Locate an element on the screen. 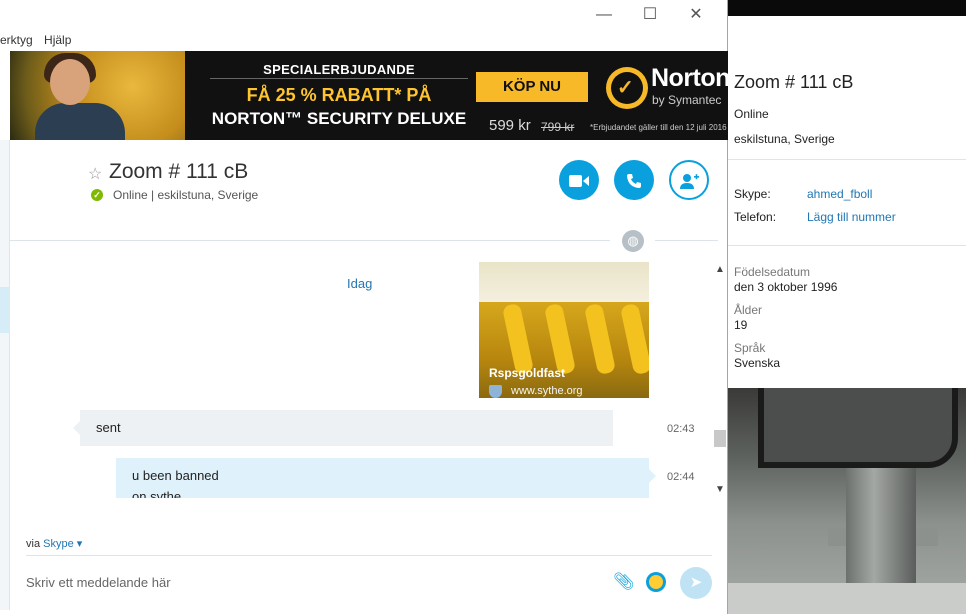 This screenshot has height=614, width=966. ad-buy-button: KÖP NU is located at coordinates (532, 87).